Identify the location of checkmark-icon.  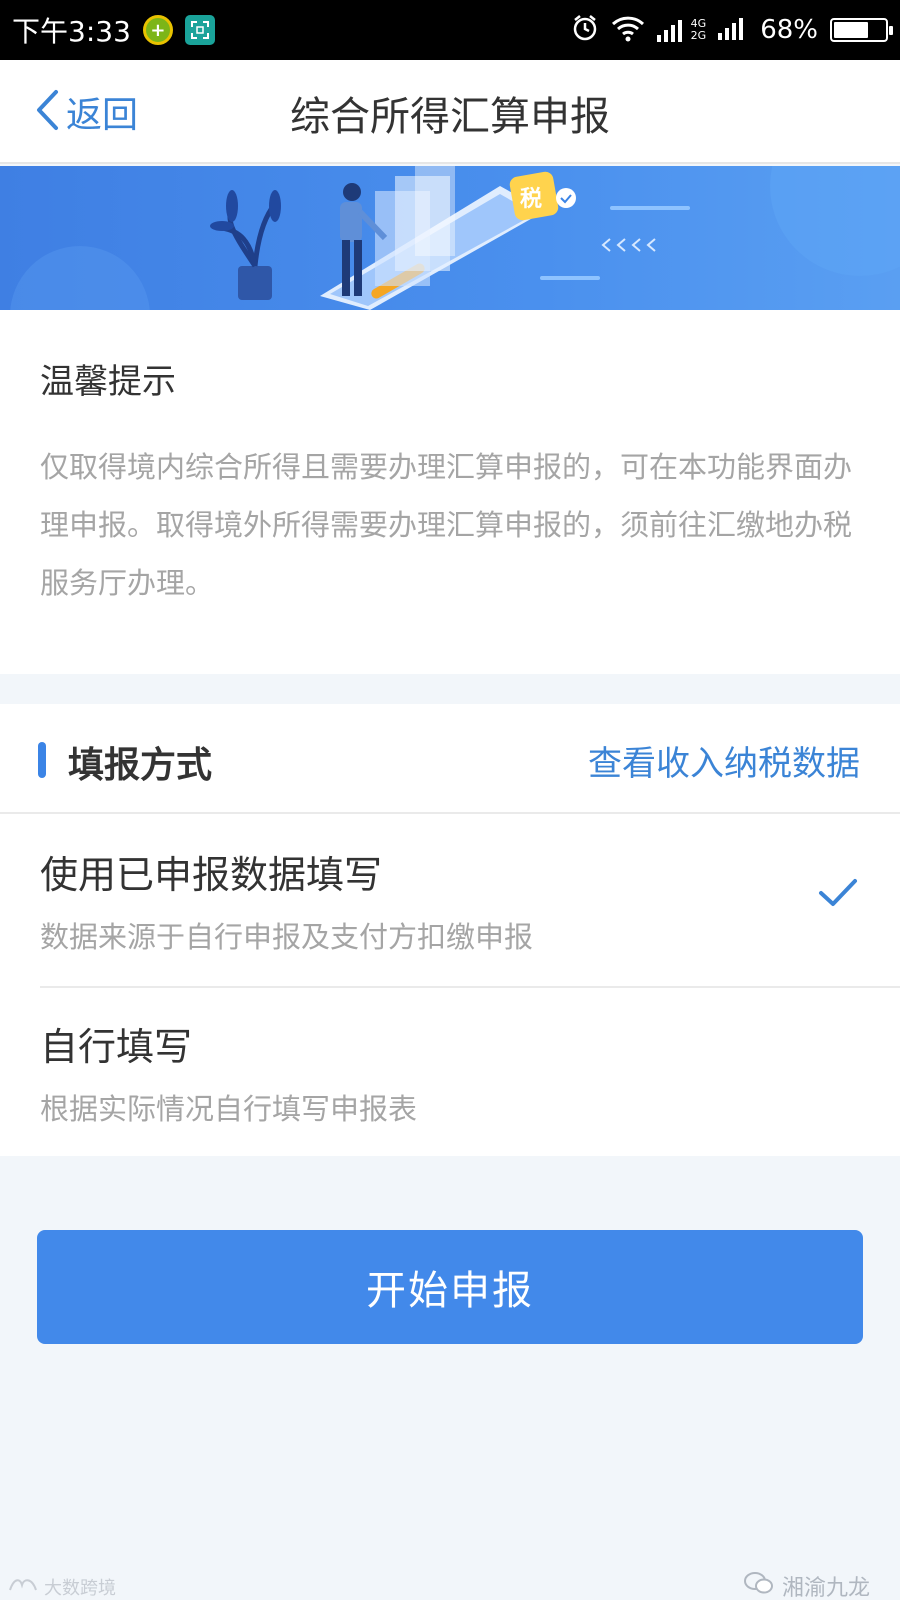
(838, 895).